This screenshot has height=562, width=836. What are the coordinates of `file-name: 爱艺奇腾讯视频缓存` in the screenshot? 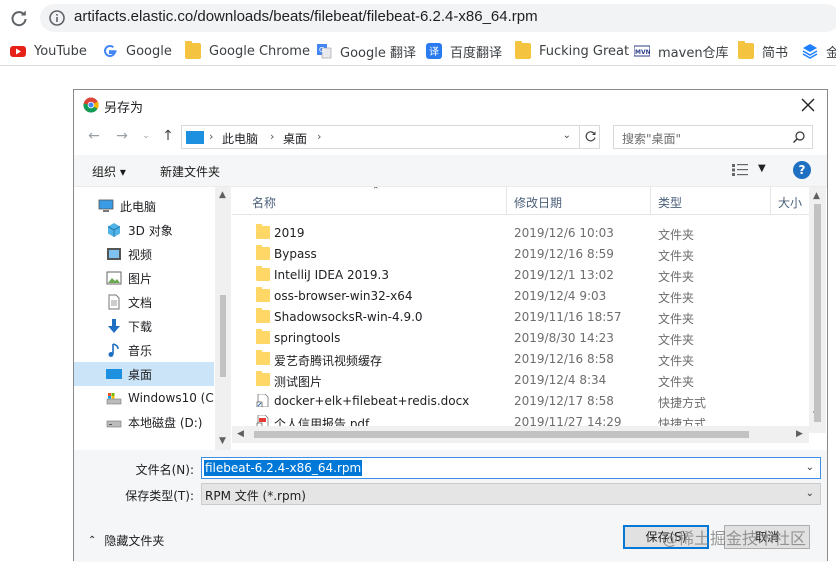 It's located at (328, 361).